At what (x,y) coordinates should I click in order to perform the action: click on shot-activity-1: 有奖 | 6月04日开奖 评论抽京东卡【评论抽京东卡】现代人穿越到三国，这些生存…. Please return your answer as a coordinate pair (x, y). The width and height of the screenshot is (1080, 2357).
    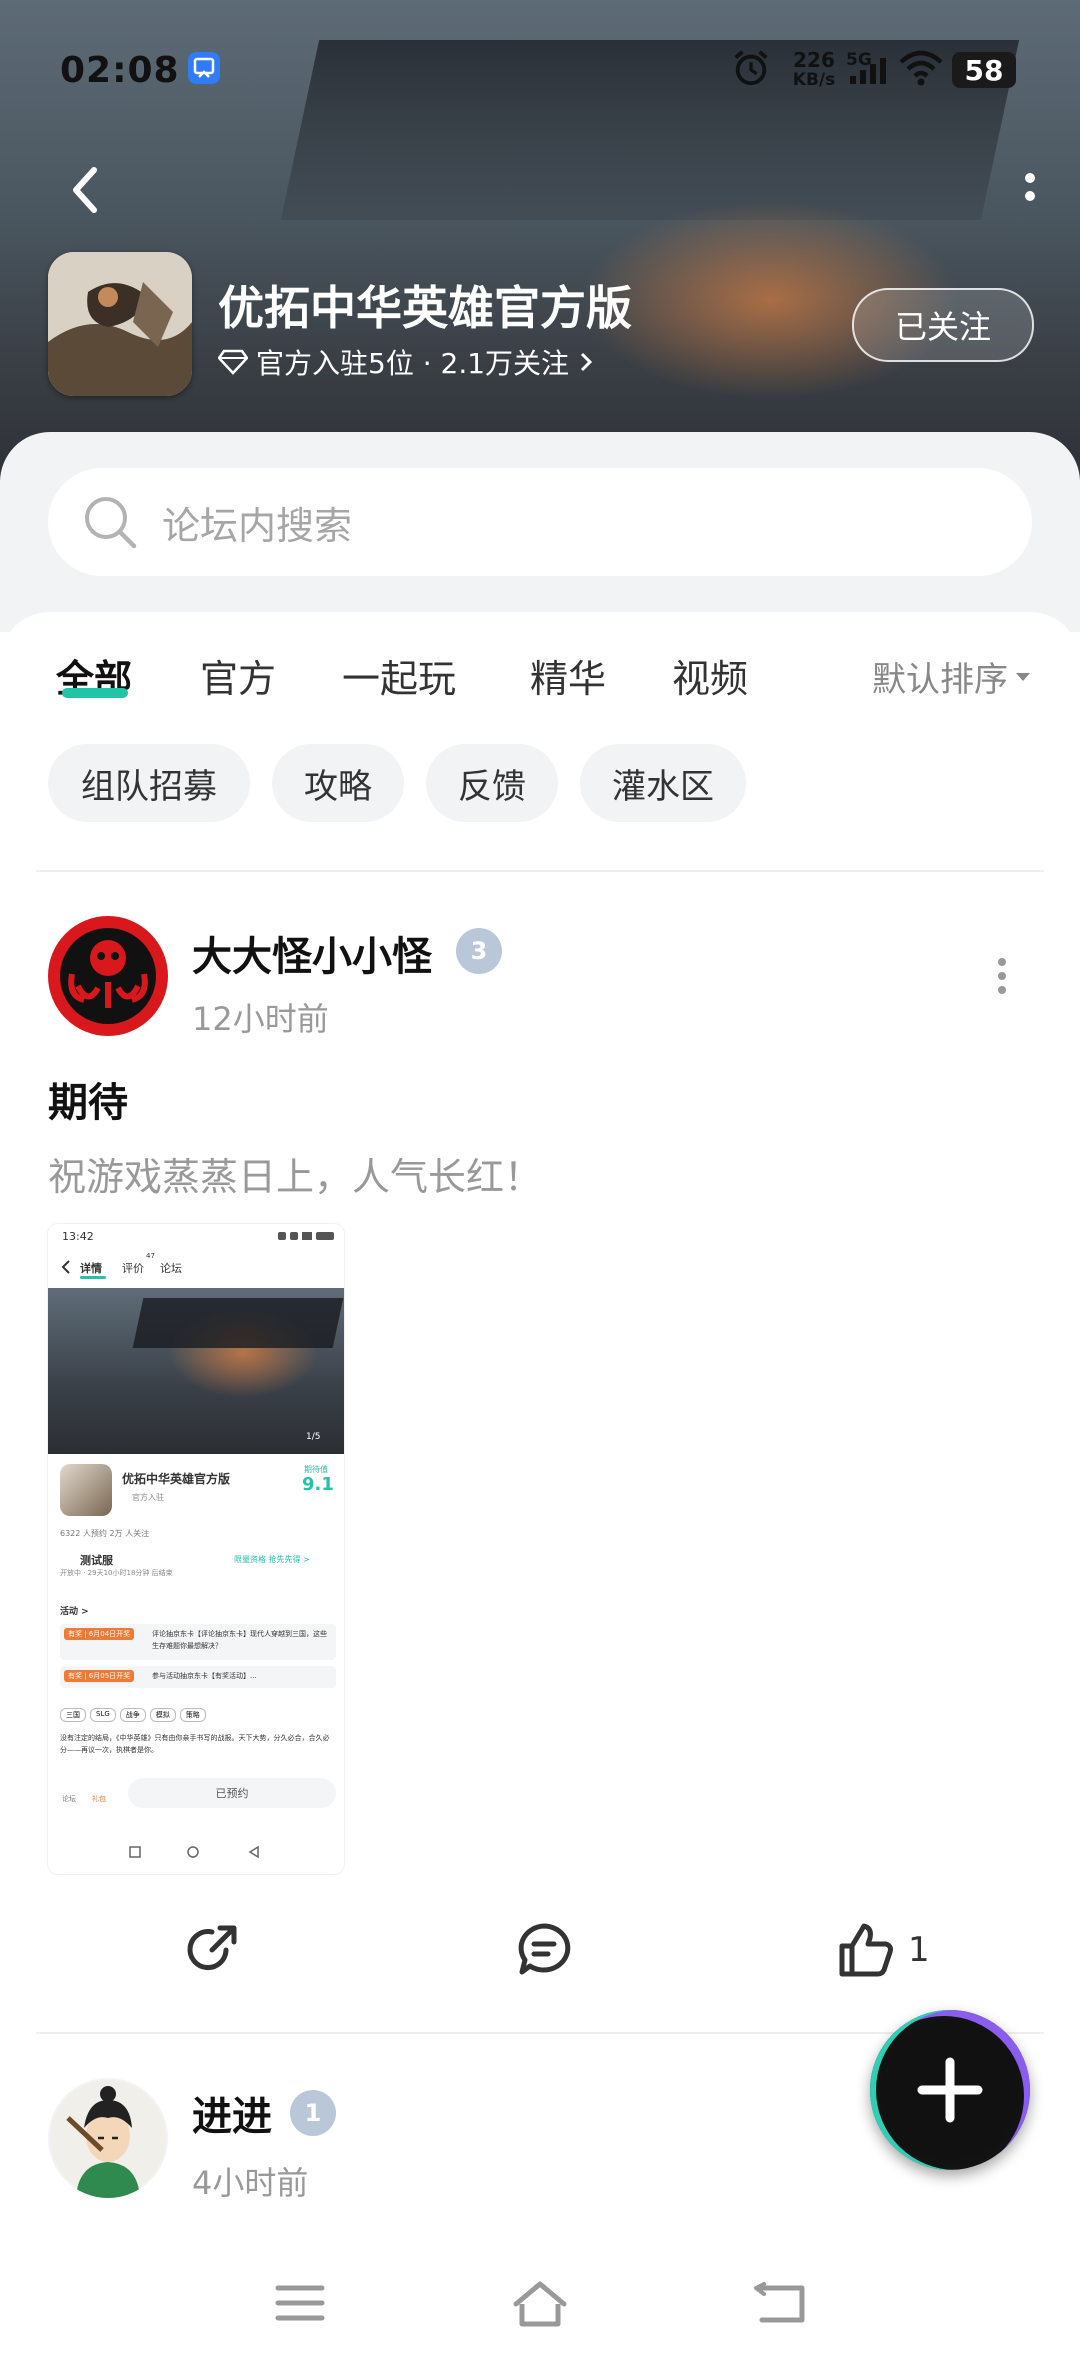
    Looking at the image, I should click on (198, 1642).